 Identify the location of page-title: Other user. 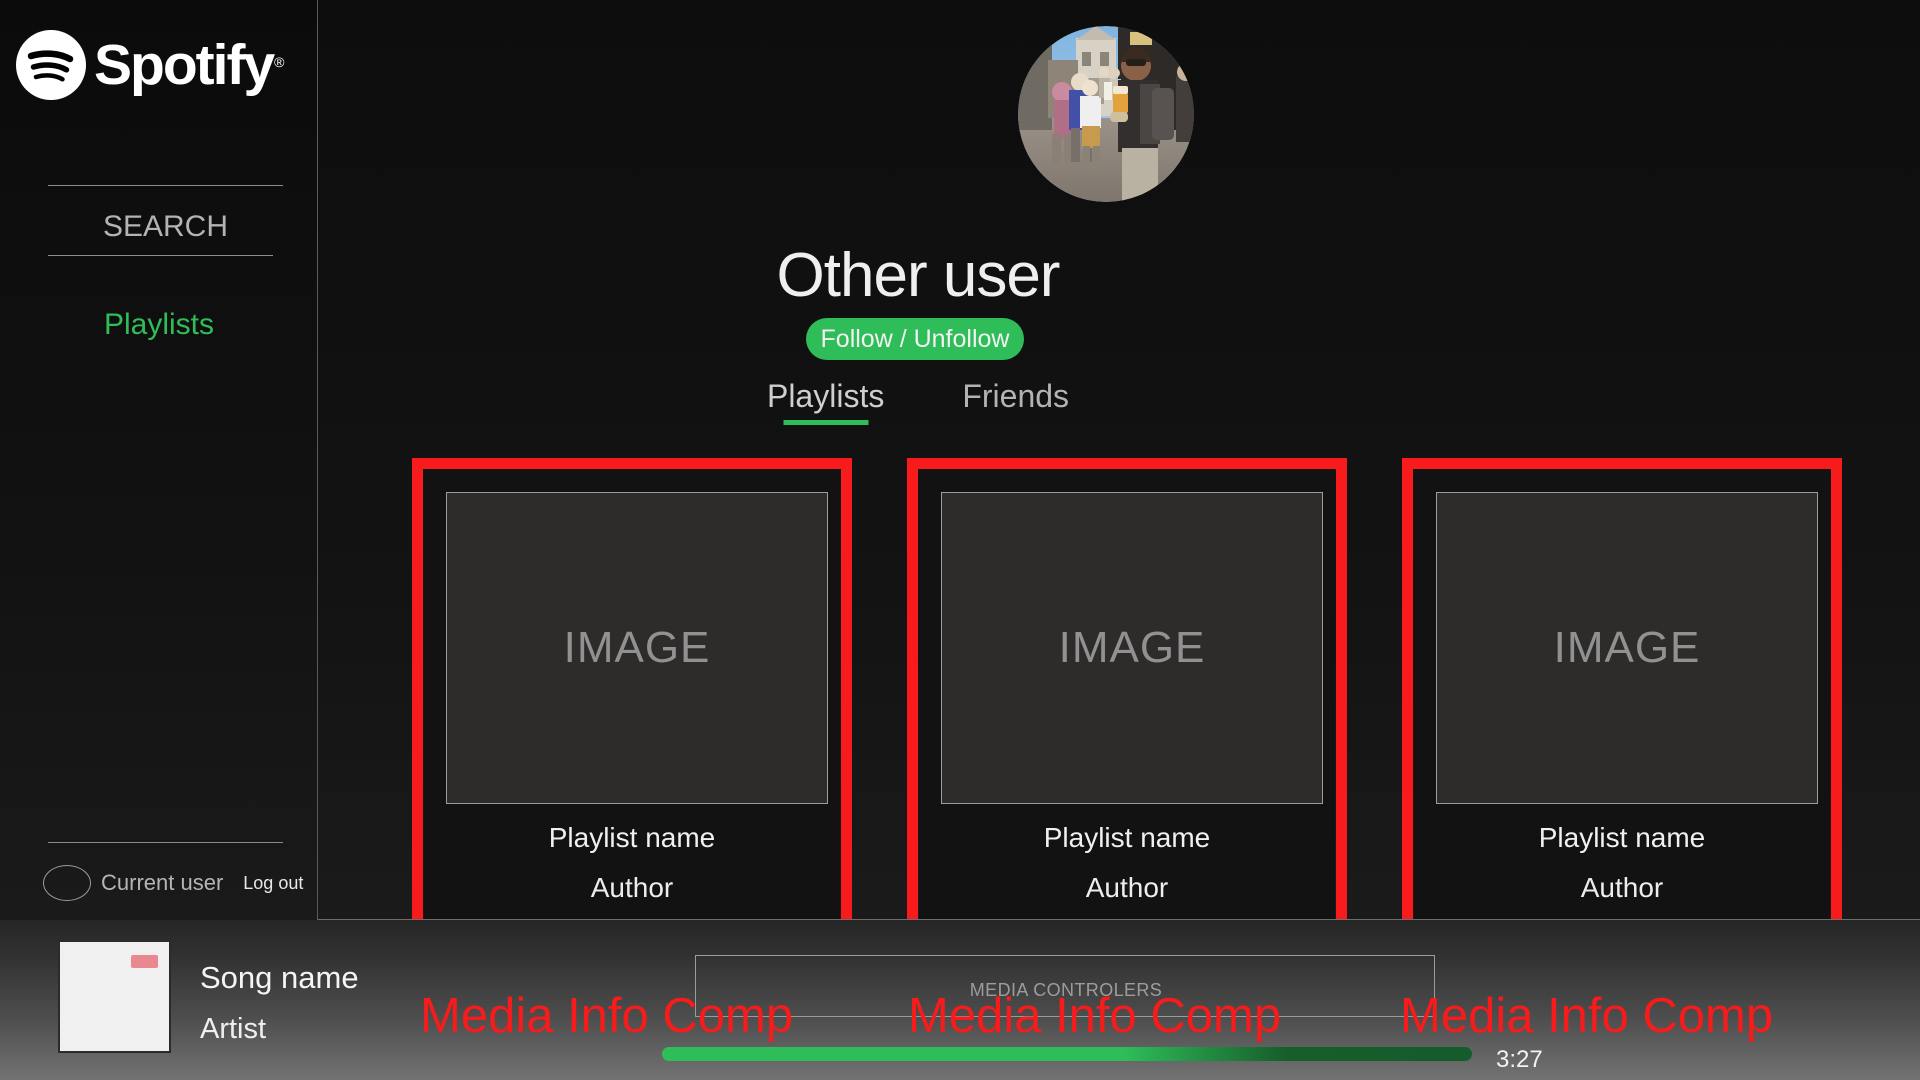
(918, 275).